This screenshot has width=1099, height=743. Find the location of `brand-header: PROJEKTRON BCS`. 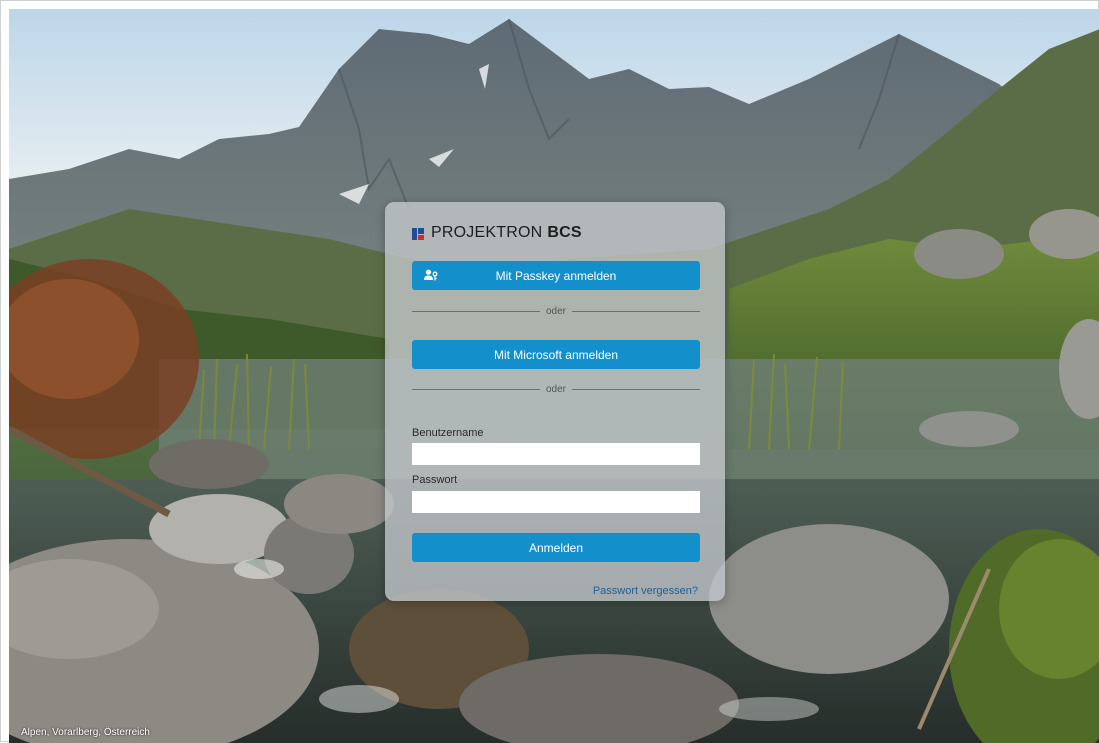

brand-header: PROJEKTRON BCS is located at coordinates (497, 233).